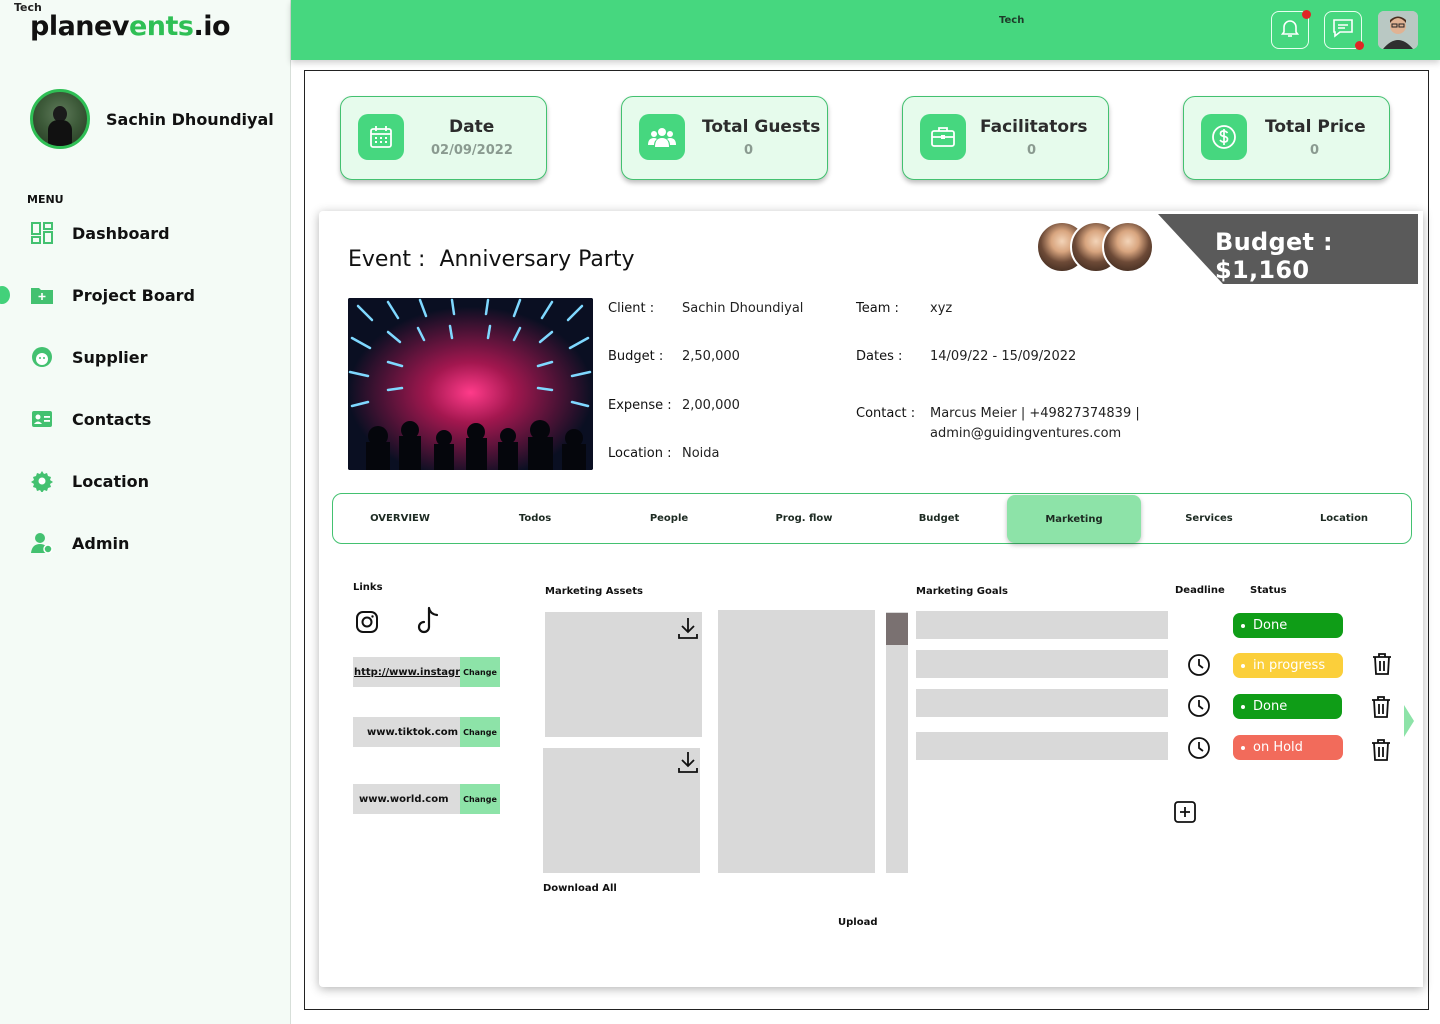  I want to click on sidebar-item-label: Contacts, so click(112, 419).